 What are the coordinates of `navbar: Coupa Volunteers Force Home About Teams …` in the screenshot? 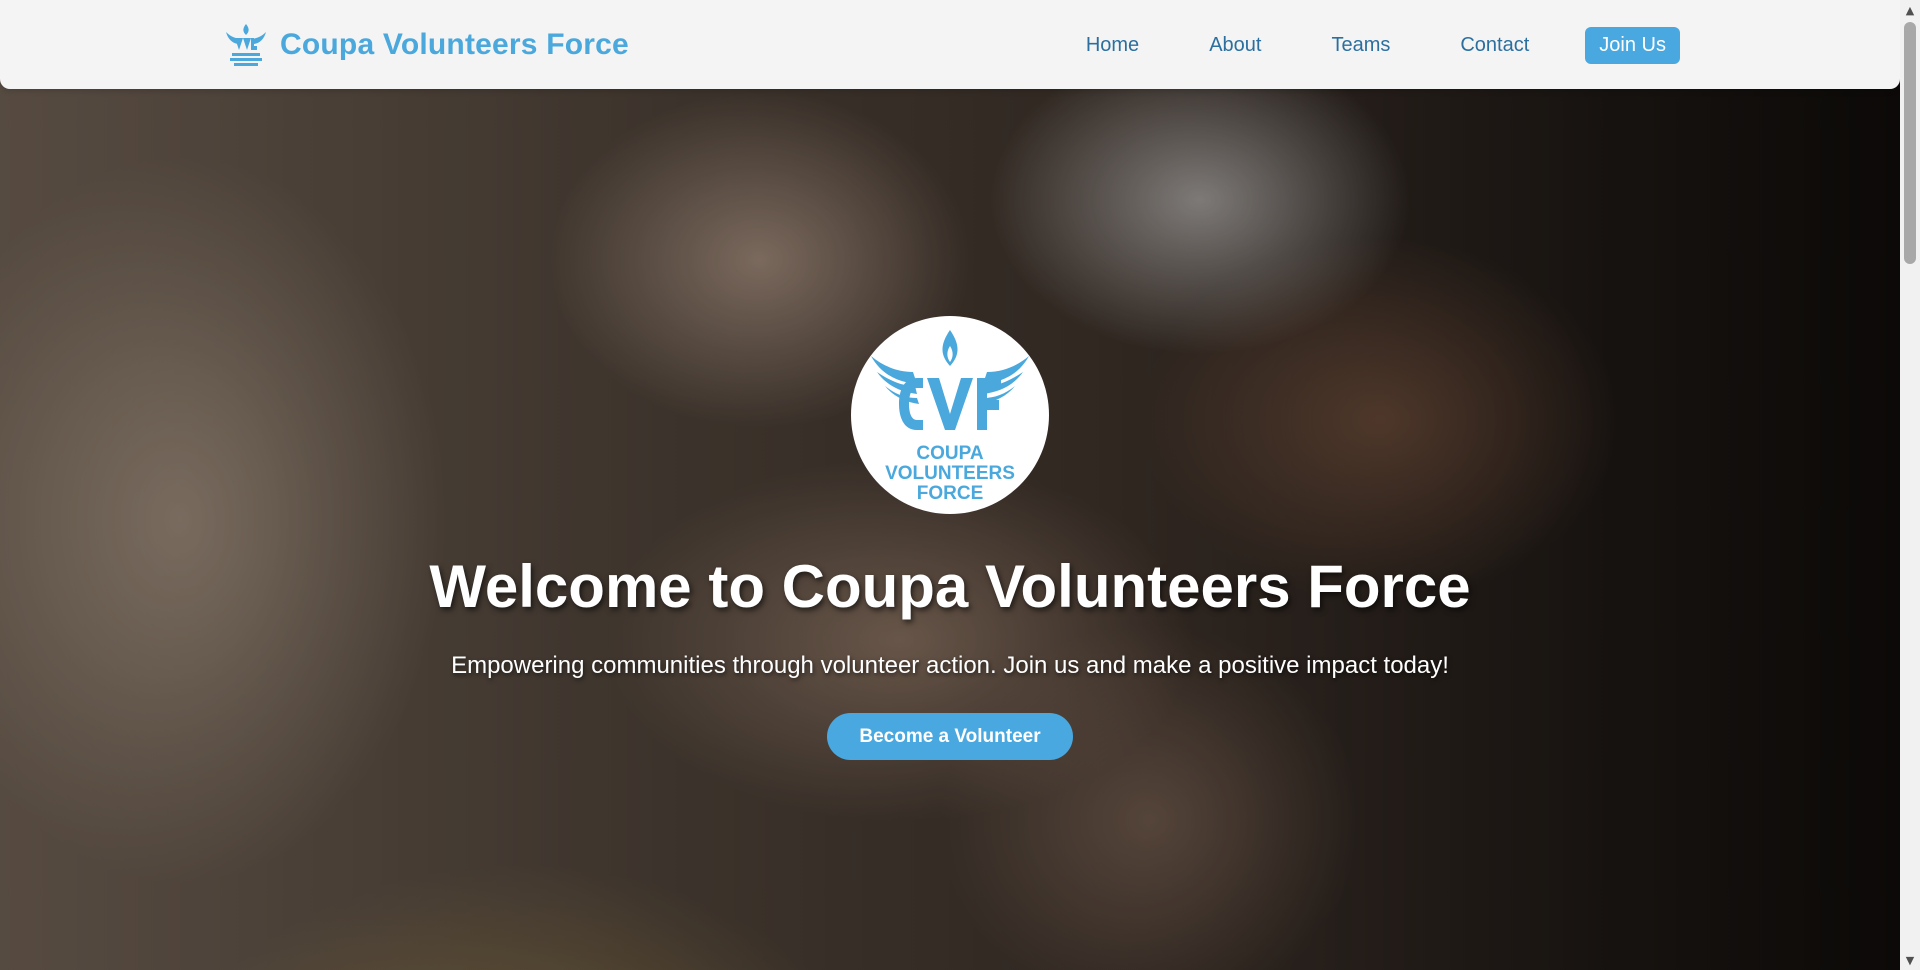 It's located at (950, 44).